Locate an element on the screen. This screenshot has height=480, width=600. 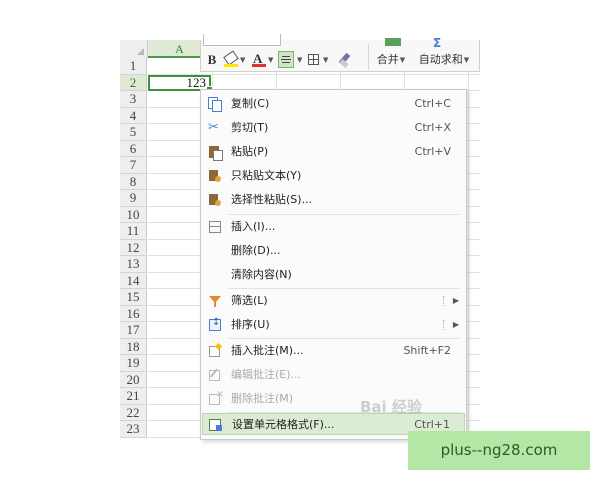
row-header: 1 is located at coordinates (133, 66).